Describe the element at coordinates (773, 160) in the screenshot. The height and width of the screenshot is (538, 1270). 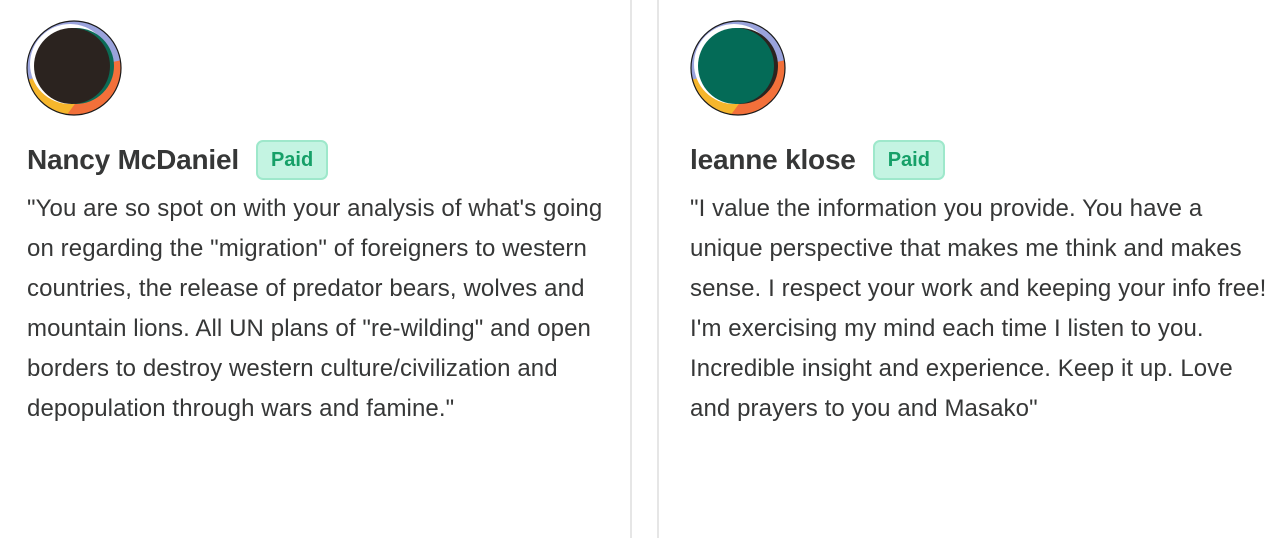
I see `author-name: leanne klose` at that location.